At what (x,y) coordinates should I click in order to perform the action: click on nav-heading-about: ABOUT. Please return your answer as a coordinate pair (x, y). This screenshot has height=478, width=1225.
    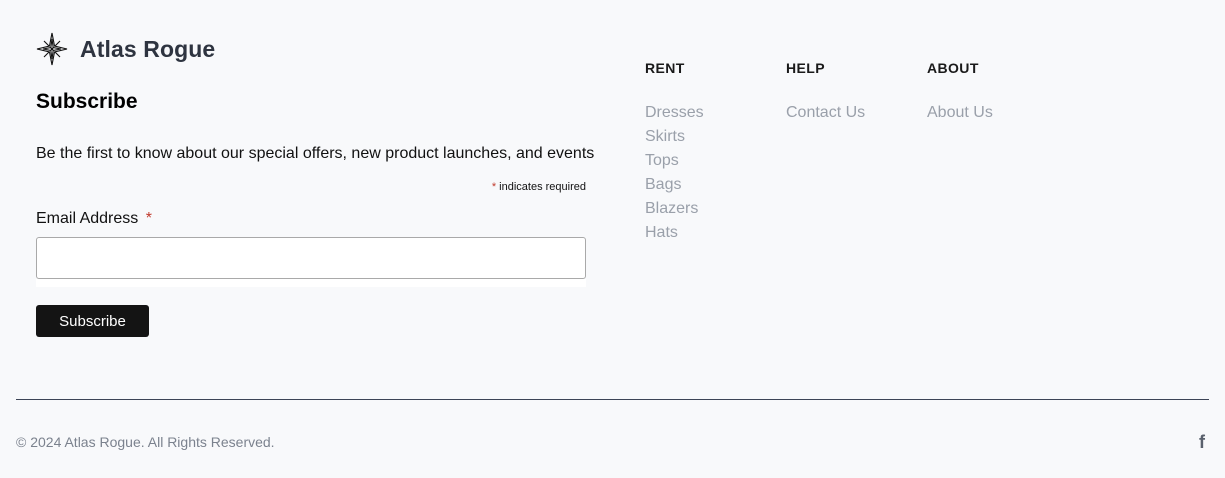
    Looking at the image, I should click on (953, 68).